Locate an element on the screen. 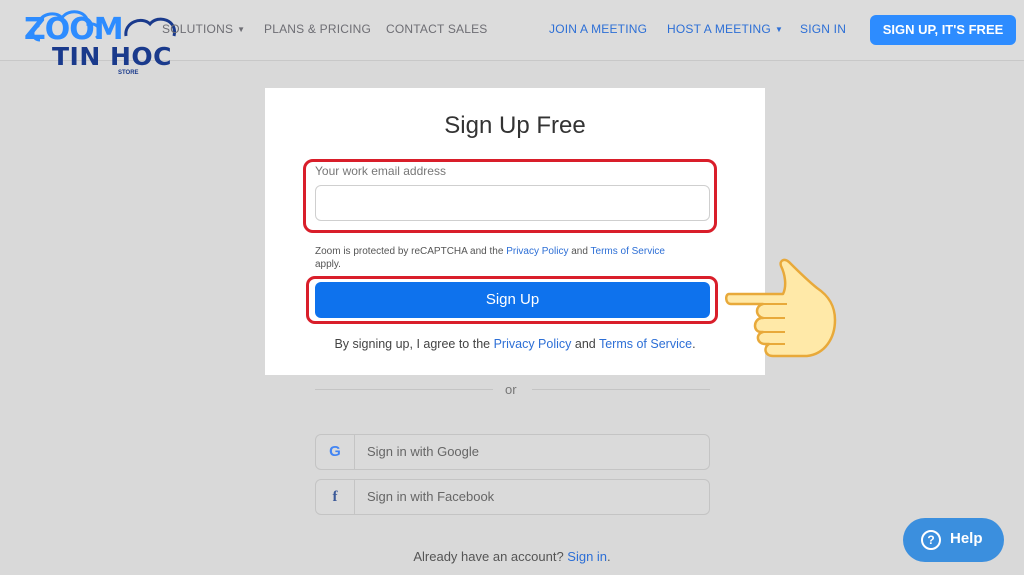 This screenshot has height=575, width=1024. footer-period: . is located at coordinates (609, 556).